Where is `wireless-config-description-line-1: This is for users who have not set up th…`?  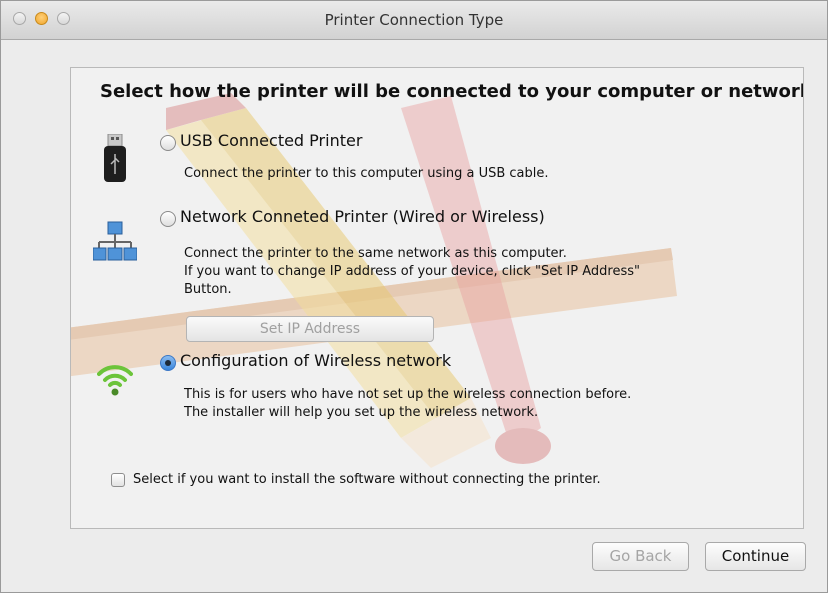 wireless-config-description-line-1: This is for users who have not set up th… is located at coordinates (408, 394).